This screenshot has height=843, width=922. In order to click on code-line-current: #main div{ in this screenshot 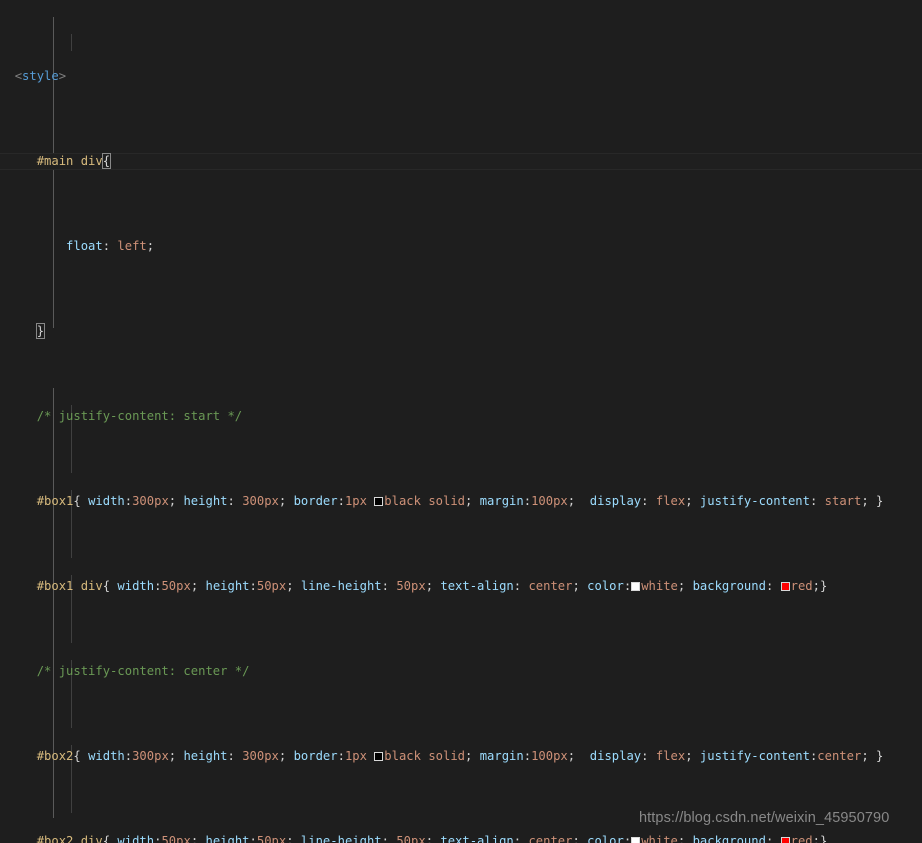, I will do `click(461, 161)`.